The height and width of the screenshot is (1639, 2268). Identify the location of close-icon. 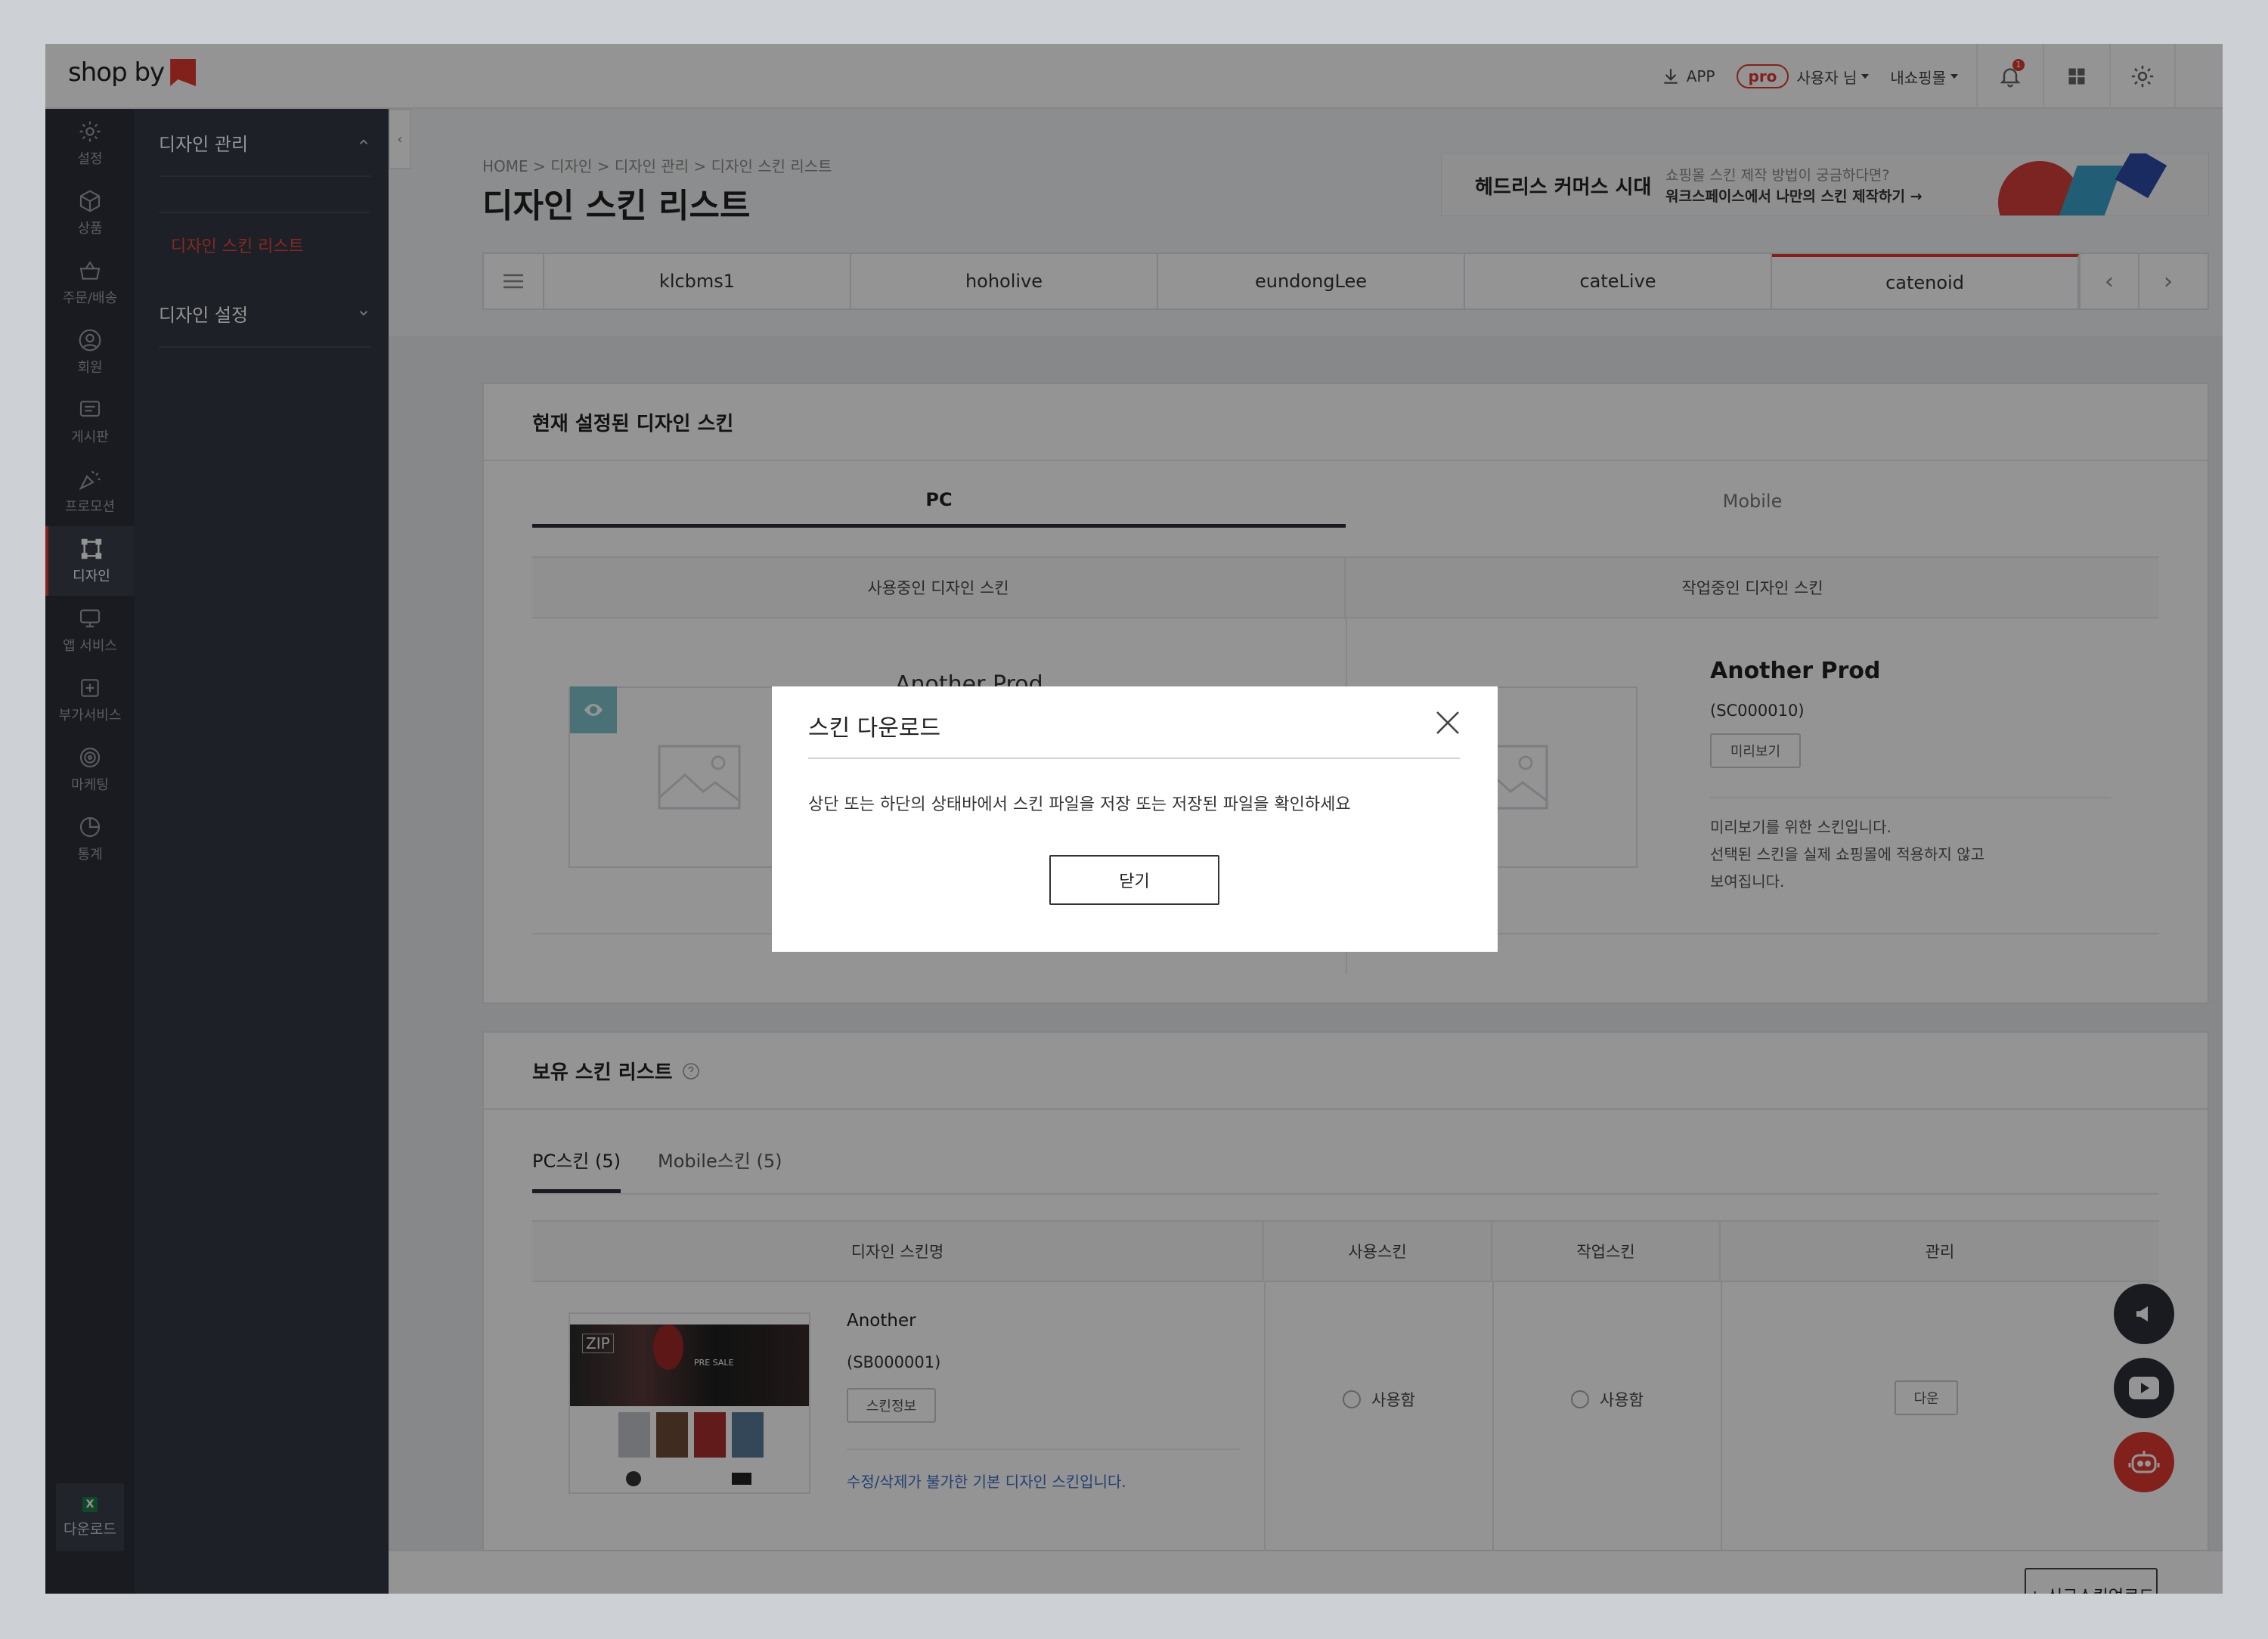
(1447, 722).